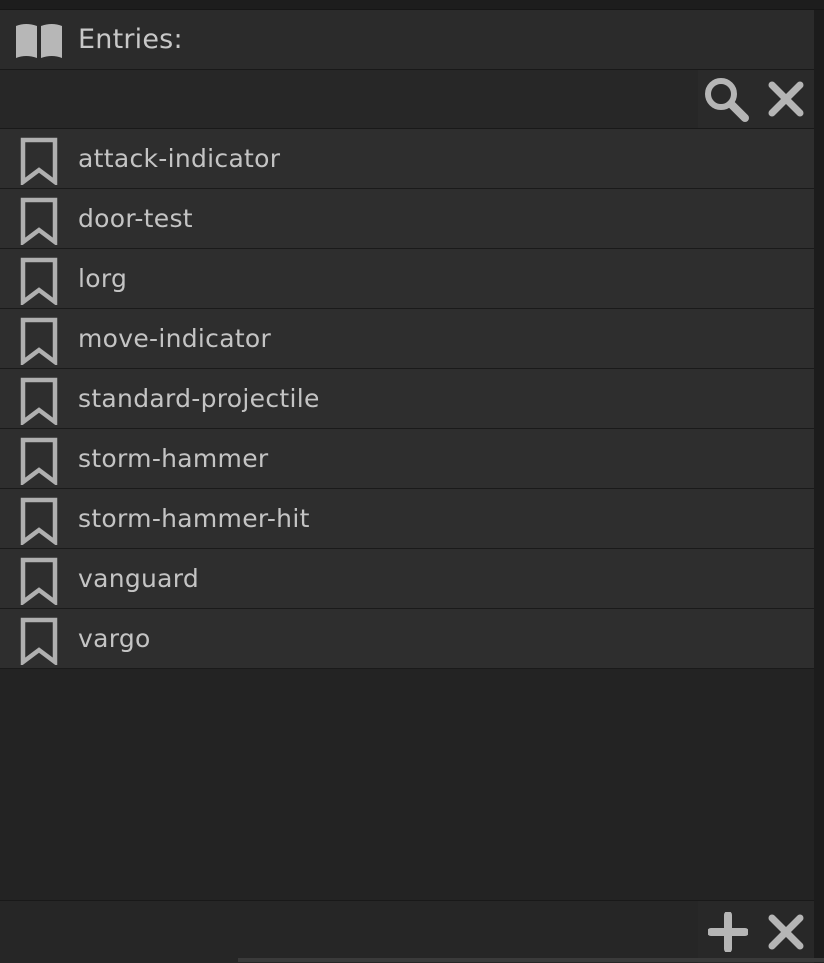 The height and width of the screenshot is (963, 824). I want to click on list-item: vargo, so click(407, 639).